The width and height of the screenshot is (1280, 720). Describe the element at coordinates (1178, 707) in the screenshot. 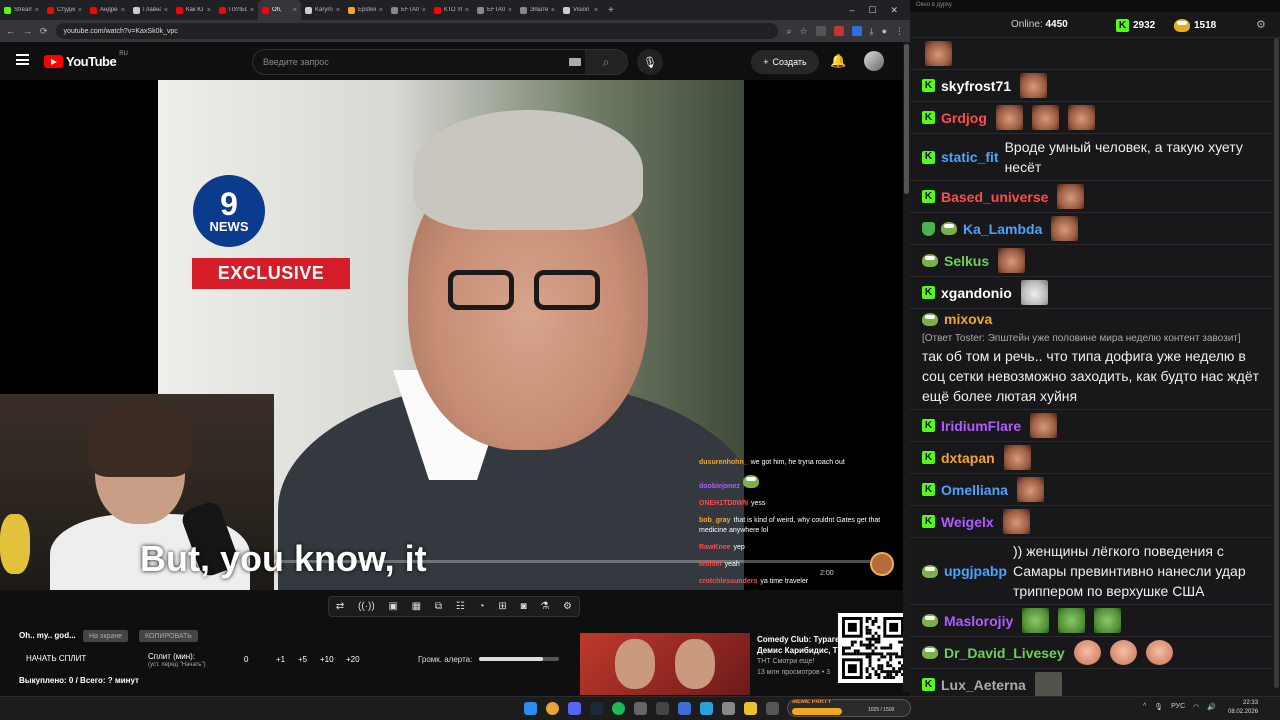

I see `lang-indicator: РУС` at that location.